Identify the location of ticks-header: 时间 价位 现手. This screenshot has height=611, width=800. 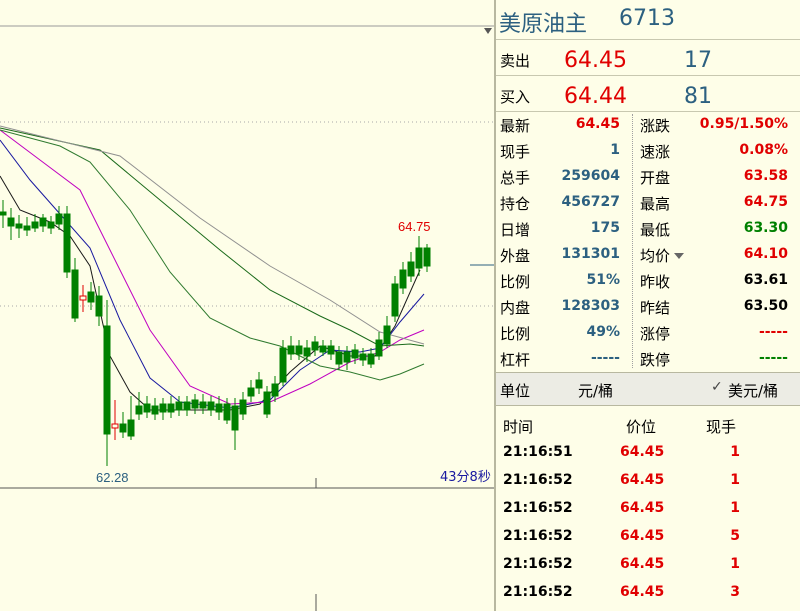
(648, 424).